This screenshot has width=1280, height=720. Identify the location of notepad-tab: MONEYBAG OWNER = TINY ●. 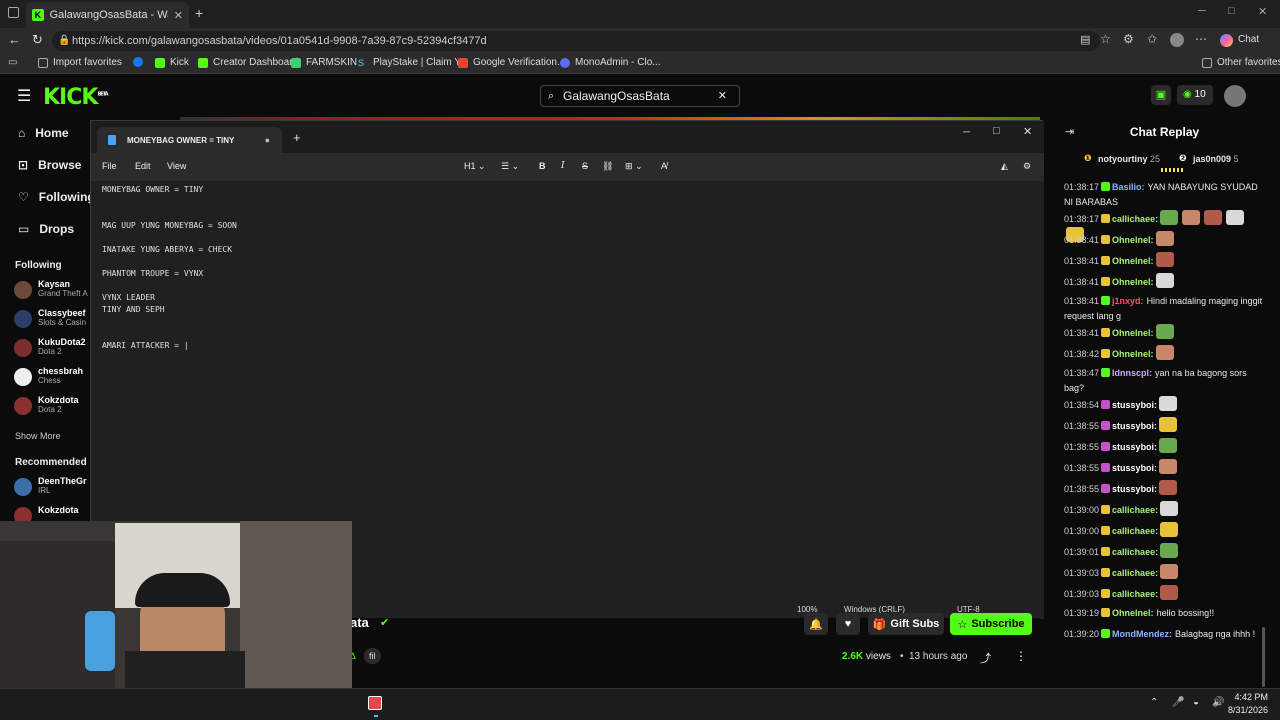
(189, 140).